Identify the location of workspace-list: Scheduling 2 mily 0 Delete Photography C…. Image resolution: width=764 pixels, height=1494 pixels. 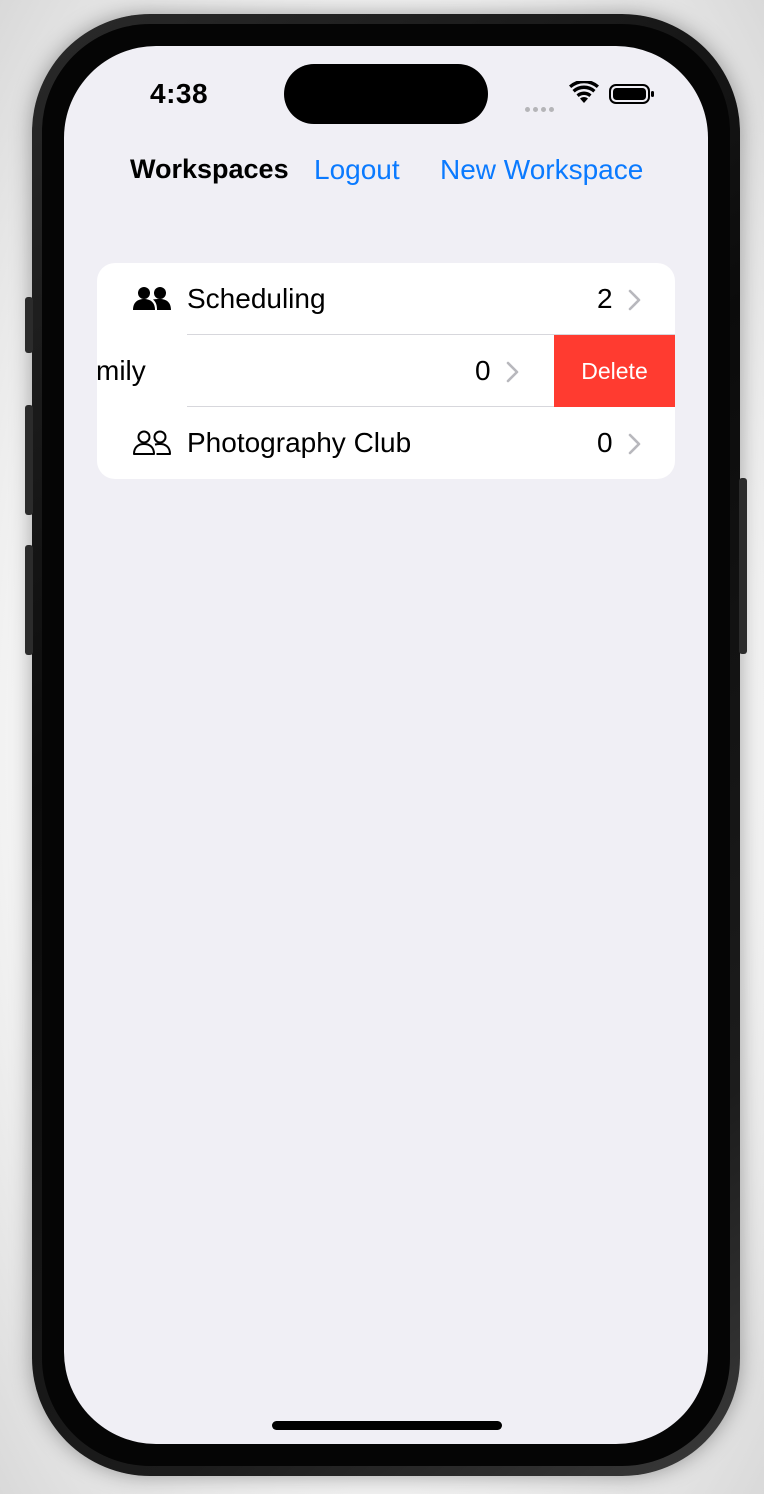
(386, 371).